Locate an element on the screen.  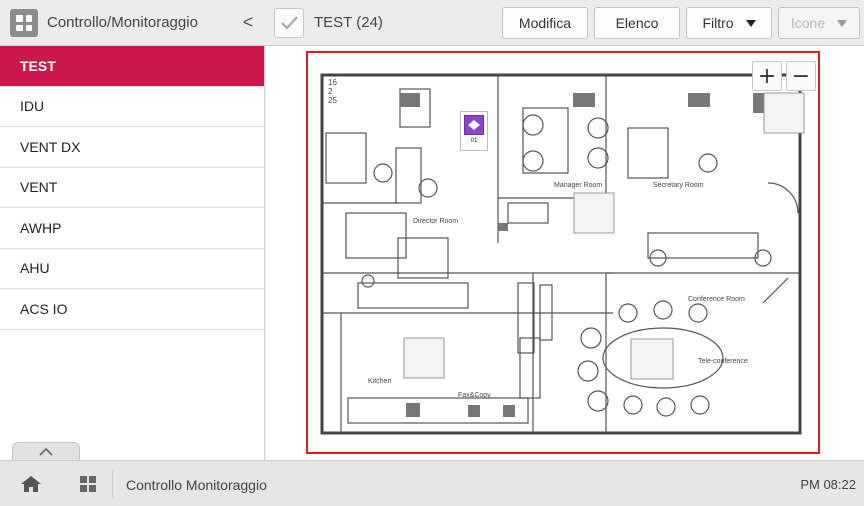
room-secretary: Secretary Room is located at coordinates (678, 185).